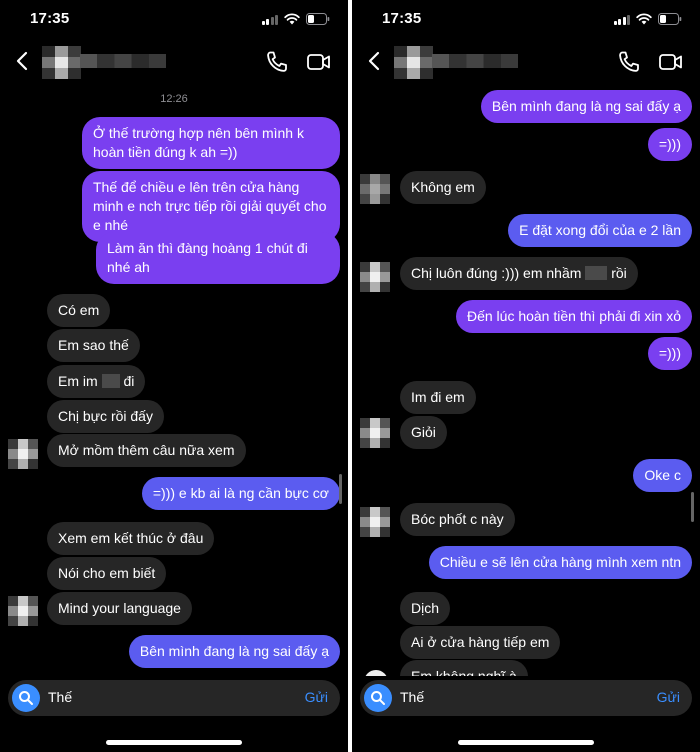 Image resolution: width=700 pixels, height=752 pixels. What do you see at coordinates (96, 381) in the screenshot?
I see `incoming-message: Em im đi` at bounding box center [96, 381].